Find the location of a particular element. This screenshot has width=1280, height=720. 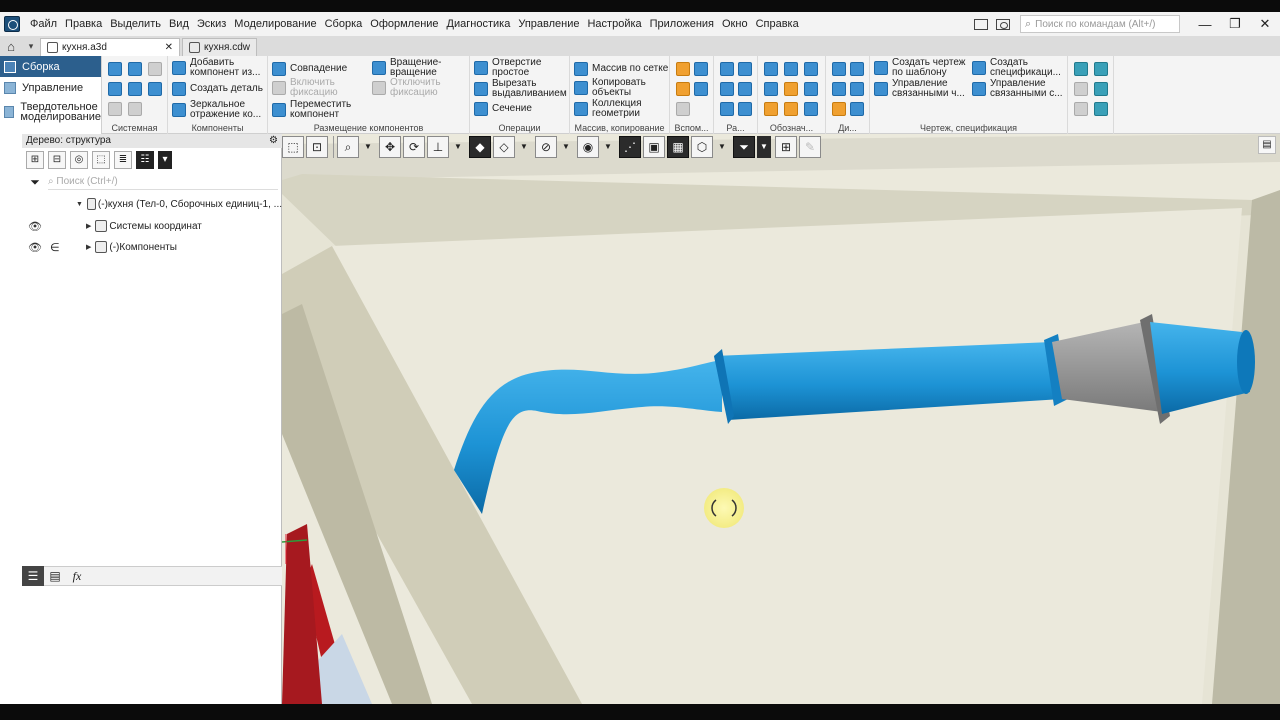

fit-view-icon: ⬚ is located at coordinates (293, 147).